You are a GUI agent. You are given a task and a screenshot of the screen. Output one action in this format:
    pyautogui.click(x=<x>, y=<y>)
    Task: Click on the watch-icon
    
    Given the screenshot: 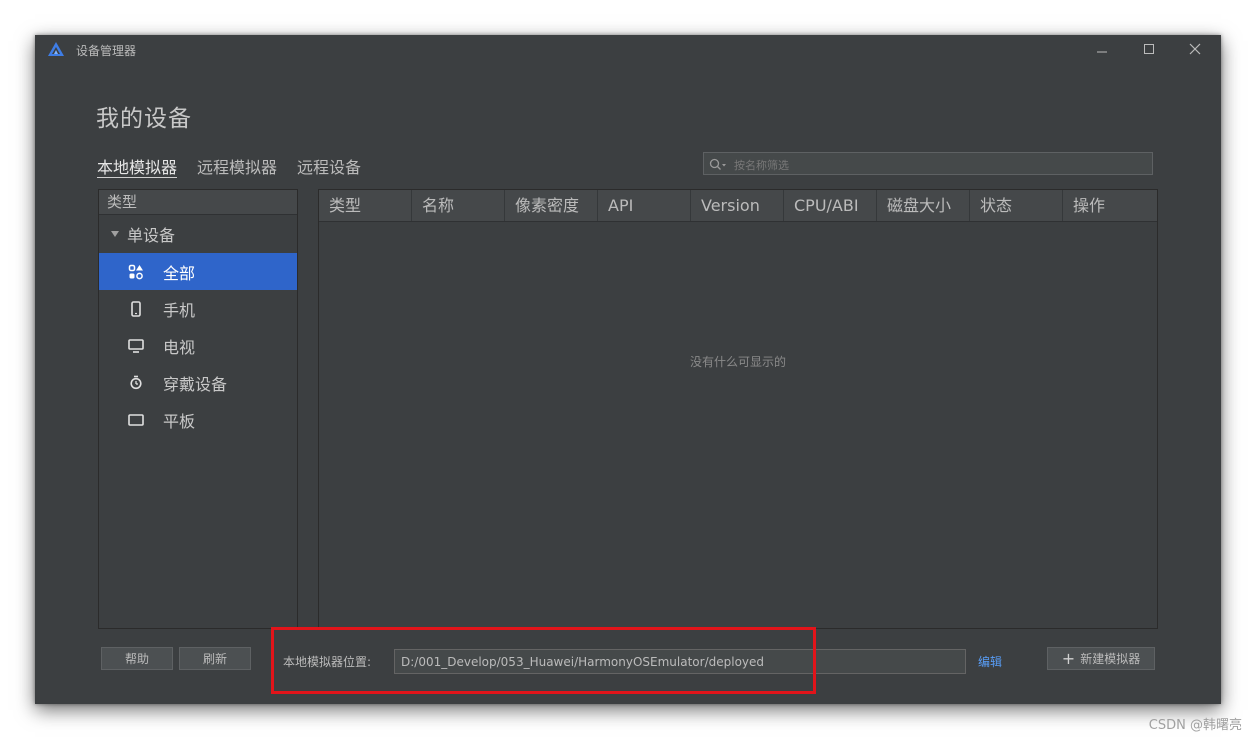 What is the action you would take?
    pyautogui.click(x=136, y=383)
    